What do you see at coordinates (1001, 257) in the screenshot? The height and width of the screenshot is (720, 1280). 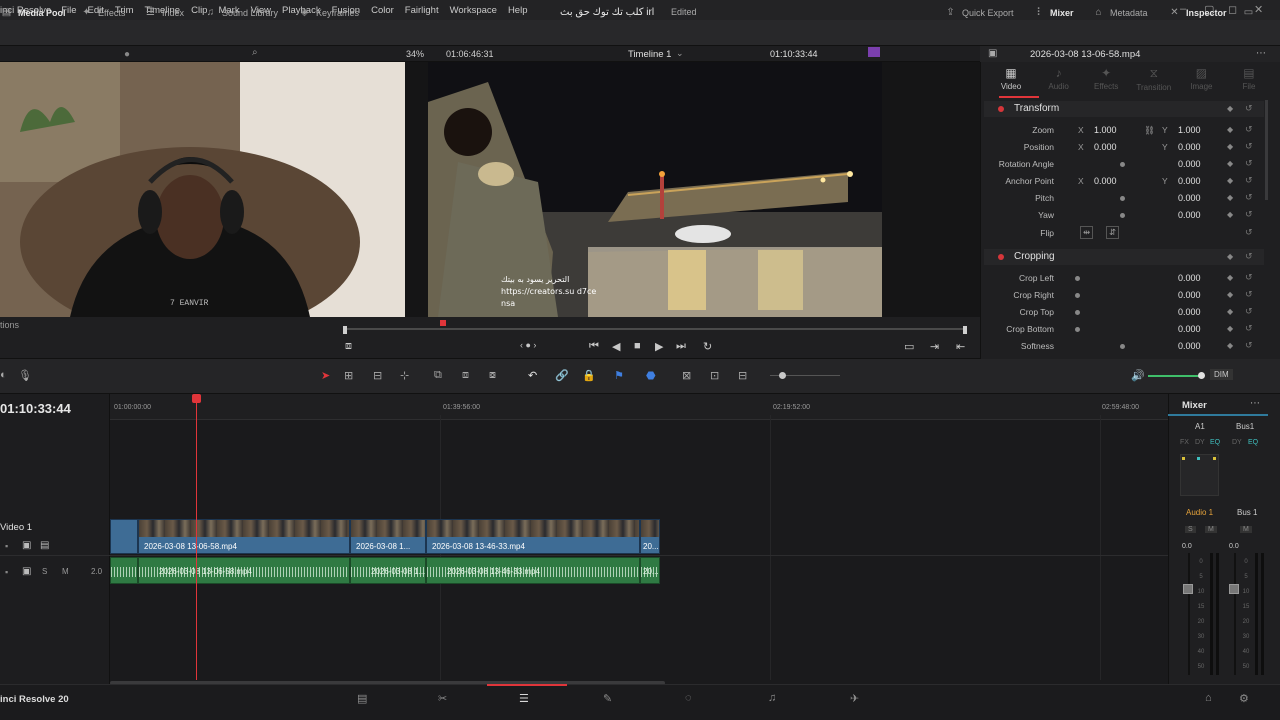 I see `cropping-enable-icon` at bounding box center [1001, 257].